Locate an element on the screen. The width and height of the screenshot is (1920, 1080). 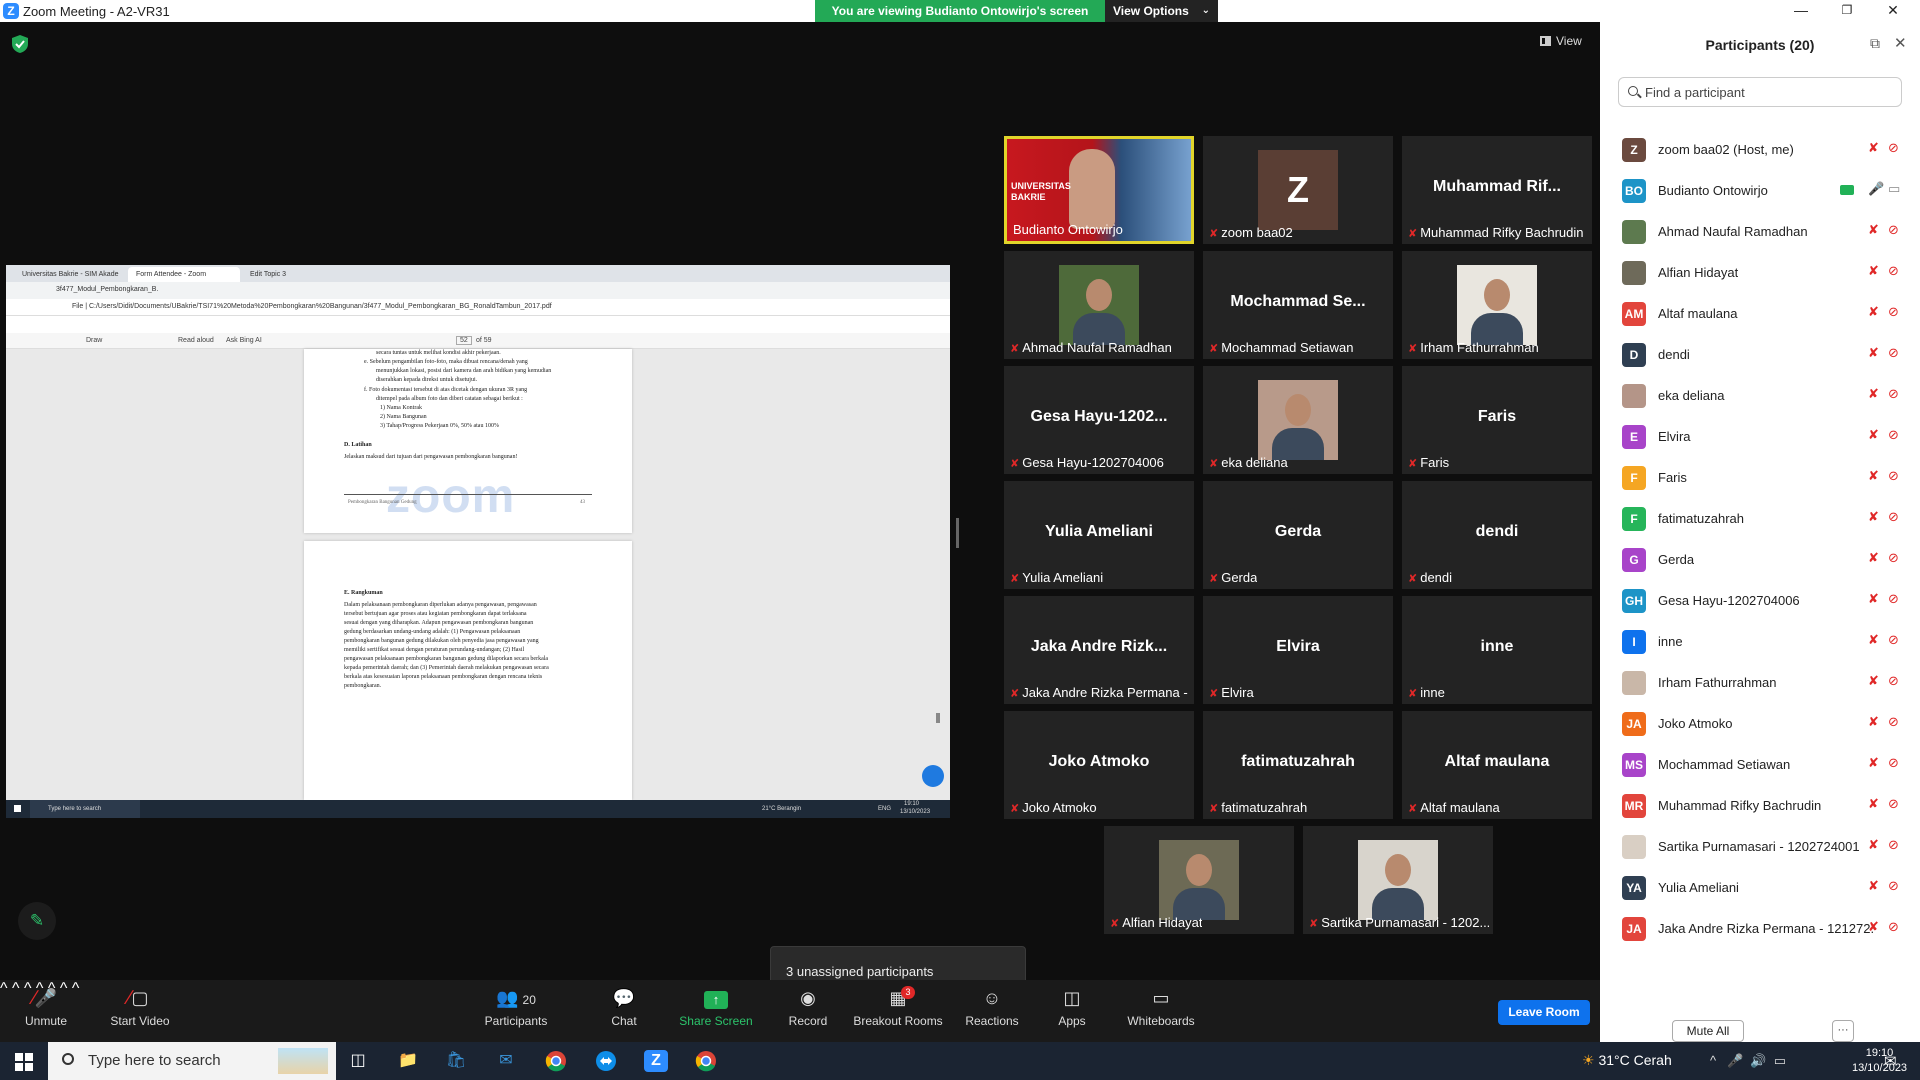
video-tile: ✘ Alfian Hidayat is located at coordinates (1199, 880).